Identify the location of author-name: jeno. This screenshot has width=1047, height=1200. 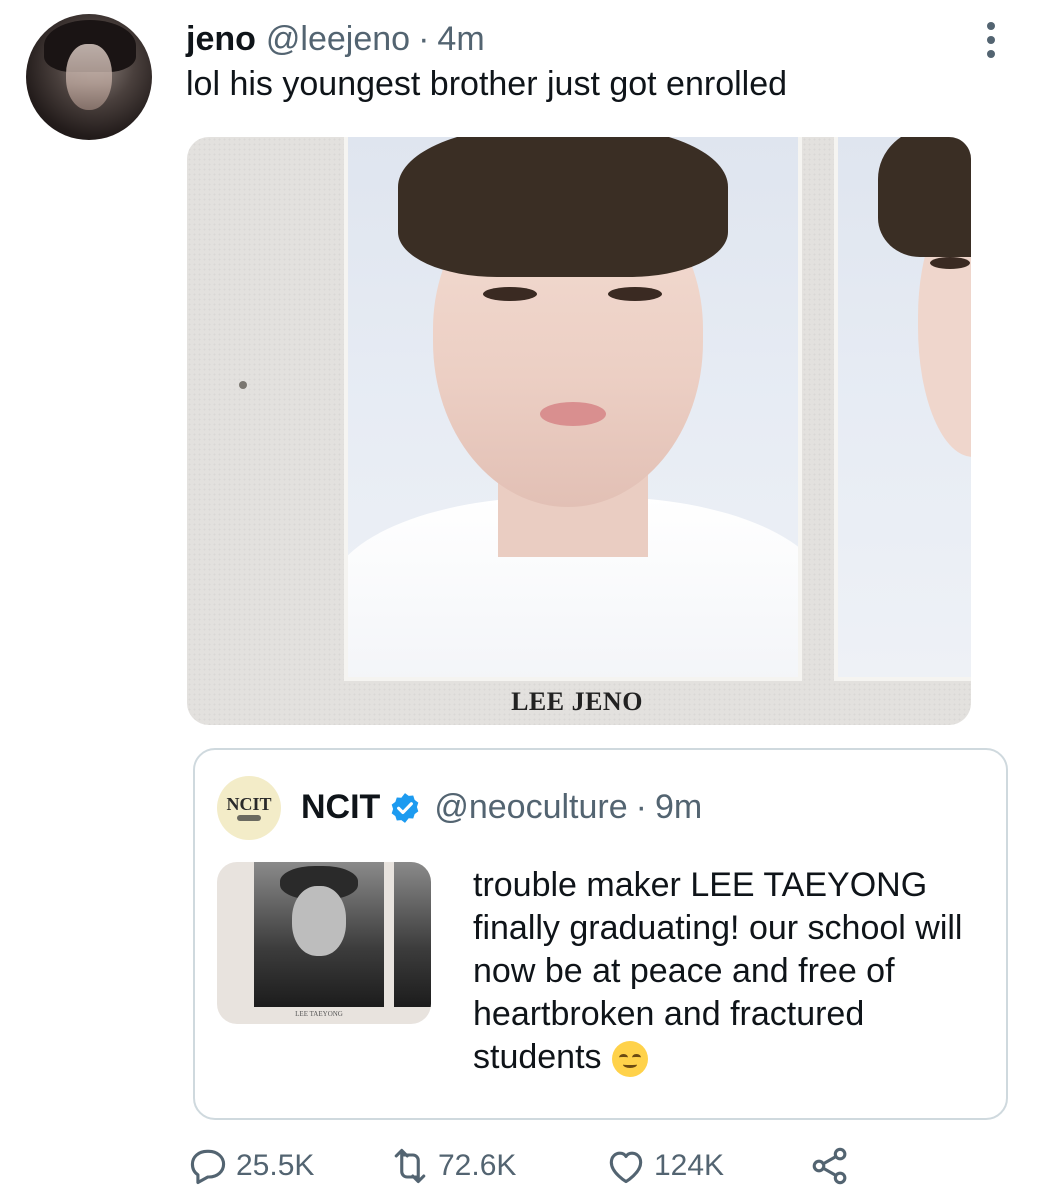
(221, 39).